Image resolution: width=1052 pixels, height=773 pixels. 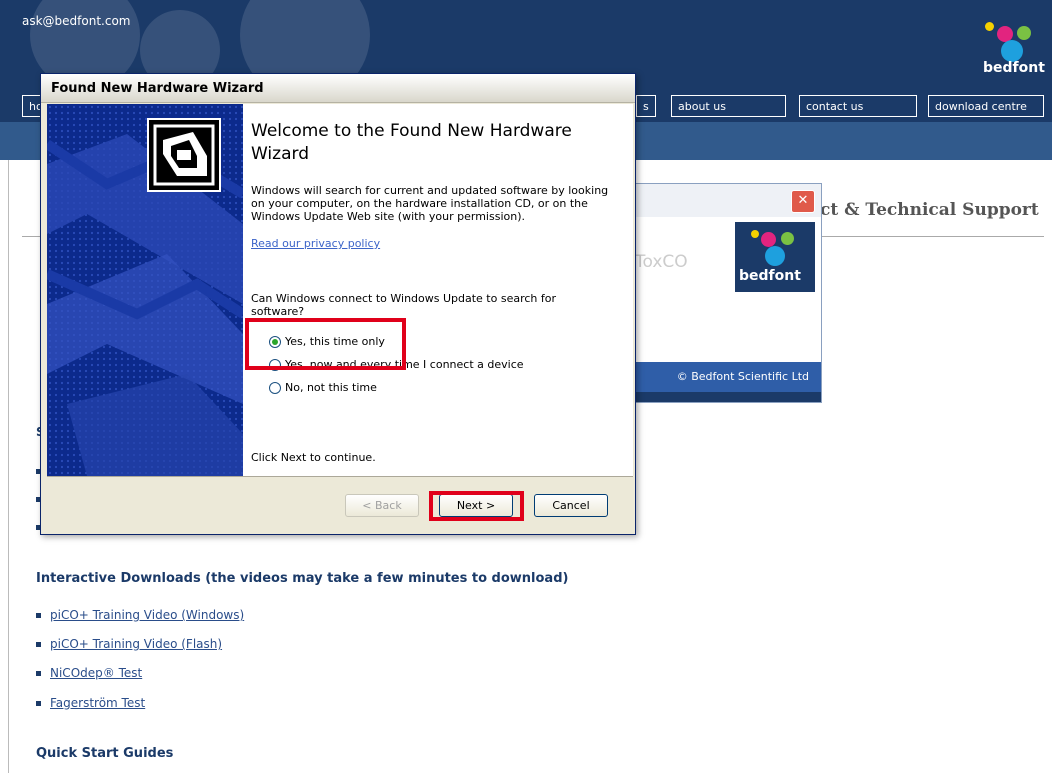 What do you see at coordinates (661, 262) in the screenshot?
I see `product-name: ToxCO` at bounding box center [661, 262].